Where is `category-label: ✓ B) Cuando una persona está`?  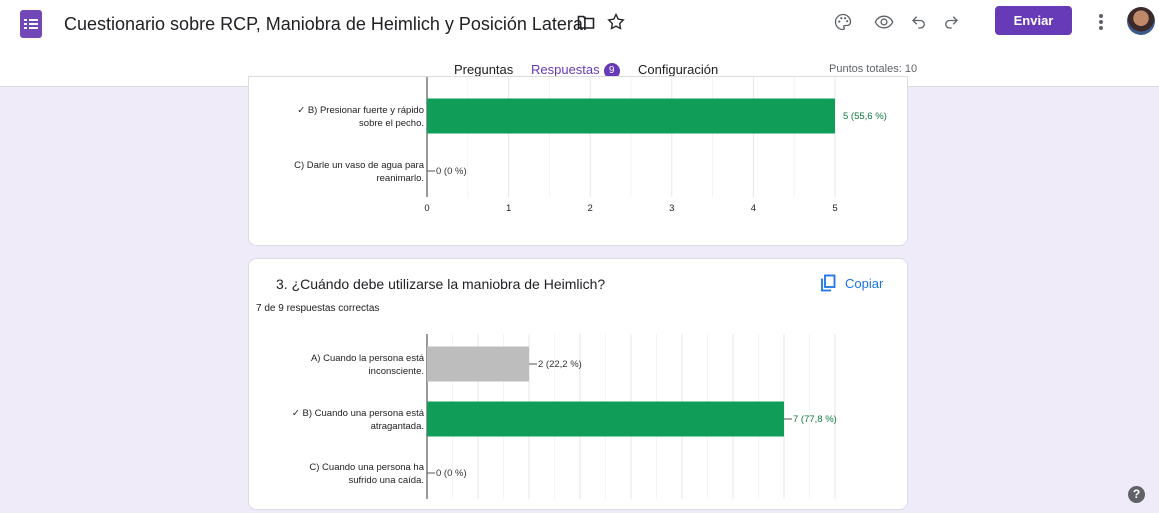 category-label: ✓ B) Cuando una persona está is located at coordinates (358, 413).